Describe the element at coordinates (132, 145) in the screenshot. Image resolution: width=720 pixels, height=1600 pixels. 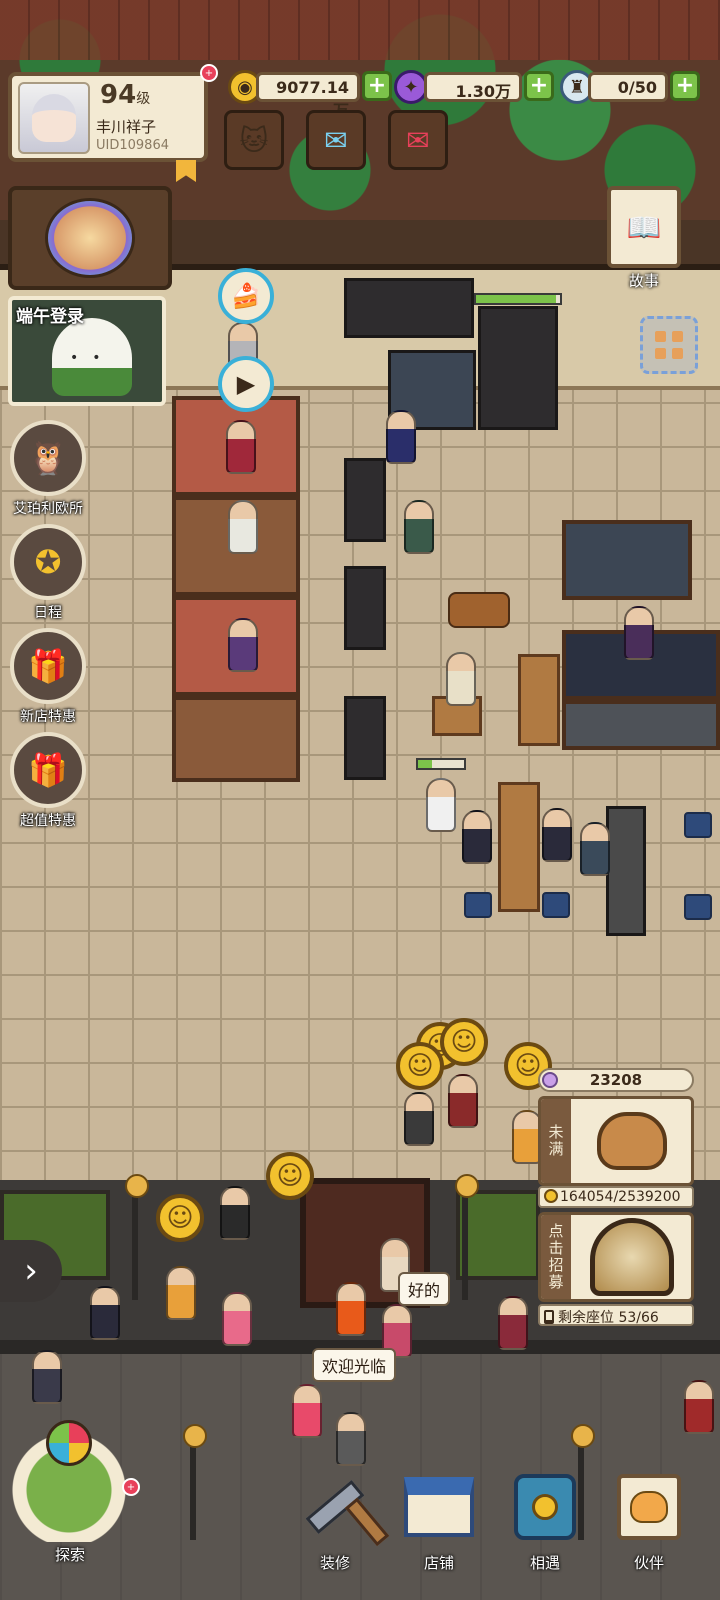
I see `player-uid: UID109864` at that location.